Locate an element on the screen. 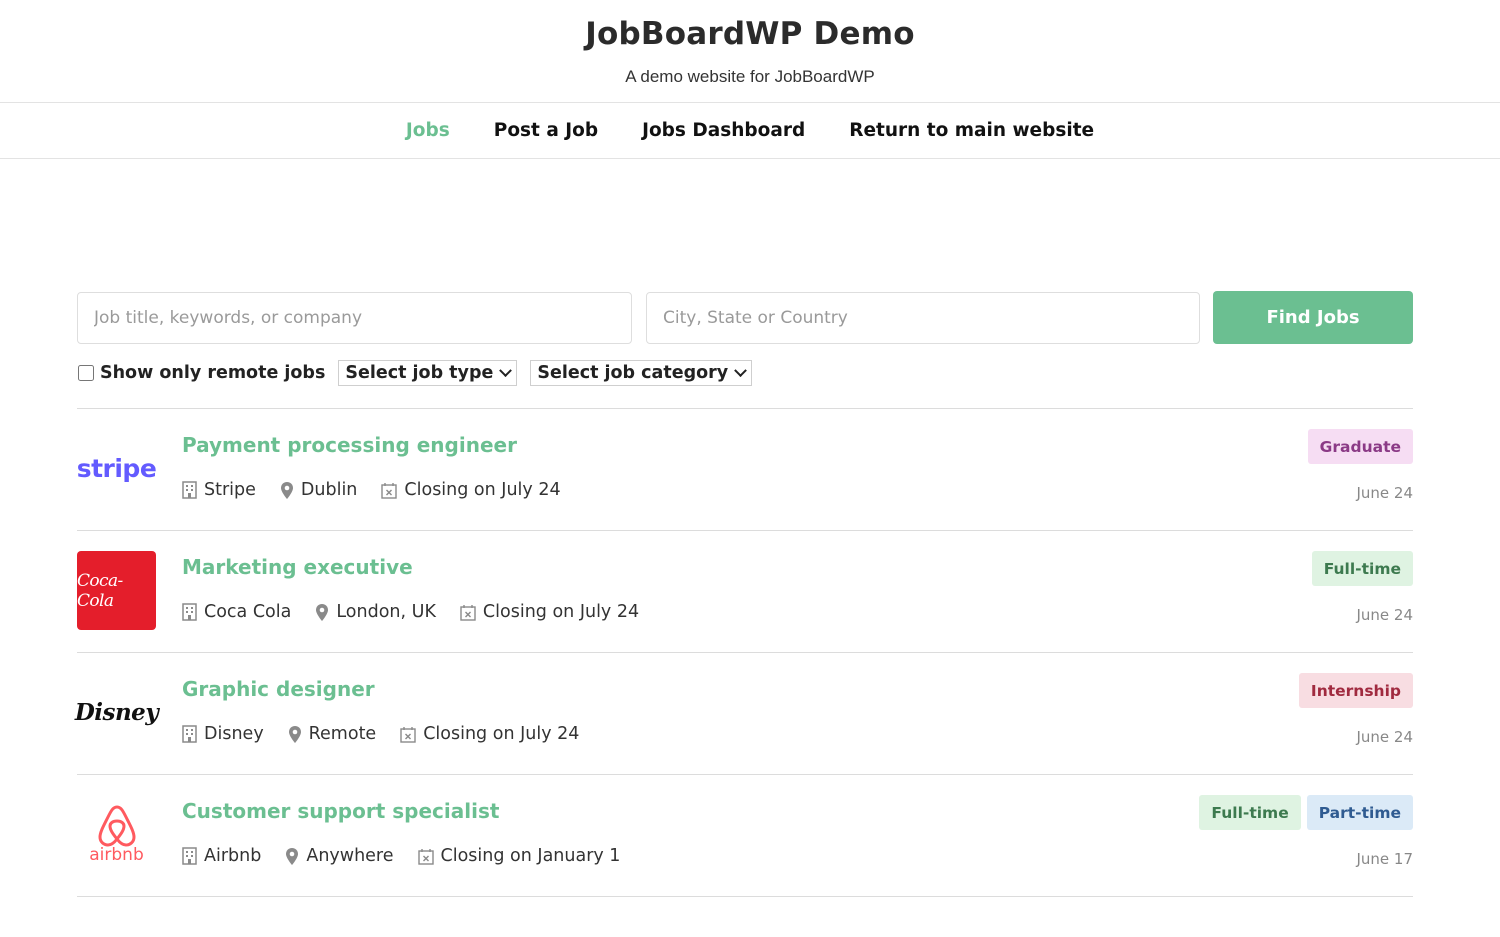 The width and height of the screenshot is (1500, 937). company-logo-coca-cola: Coca-Cola is located at coordinates (116, 590).